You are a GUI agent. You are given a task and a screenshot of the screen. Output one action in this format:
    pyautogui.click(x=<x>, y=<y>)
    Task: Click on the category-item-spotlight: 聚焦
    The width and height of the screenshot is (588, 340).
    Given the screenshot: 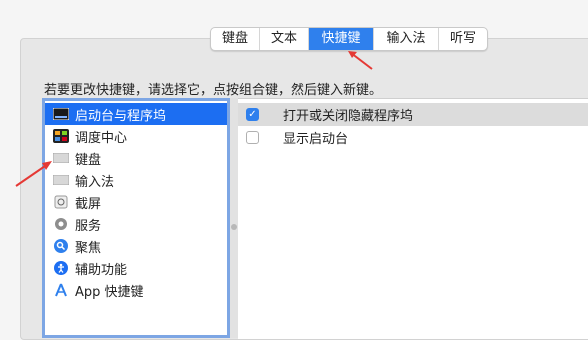 What is the action you would take?
    pyautogui.click(x=136, y=246)
    